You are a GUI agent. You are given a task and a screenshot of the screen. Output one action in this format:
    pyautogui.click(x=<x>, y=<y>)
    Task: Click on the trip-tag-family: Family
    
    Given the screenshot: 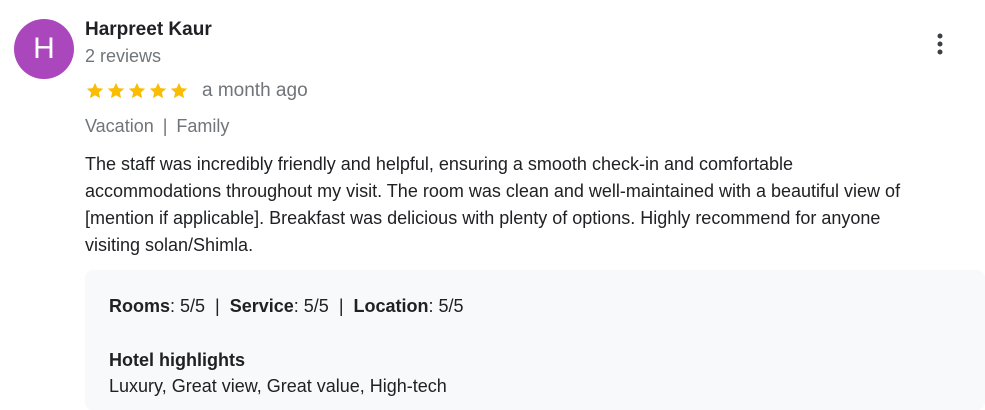 What is the action you would take?
    pyautogui.click(x=203, y=126)
    